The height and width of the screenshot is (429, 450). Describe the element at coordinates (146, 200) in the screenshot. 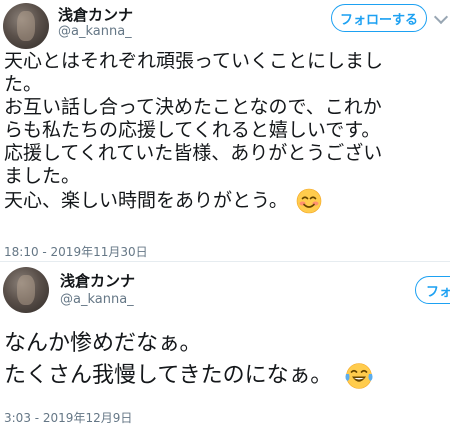

I see `tweet-text-line: 天心、楽しい時間をありがとう。` at that location.